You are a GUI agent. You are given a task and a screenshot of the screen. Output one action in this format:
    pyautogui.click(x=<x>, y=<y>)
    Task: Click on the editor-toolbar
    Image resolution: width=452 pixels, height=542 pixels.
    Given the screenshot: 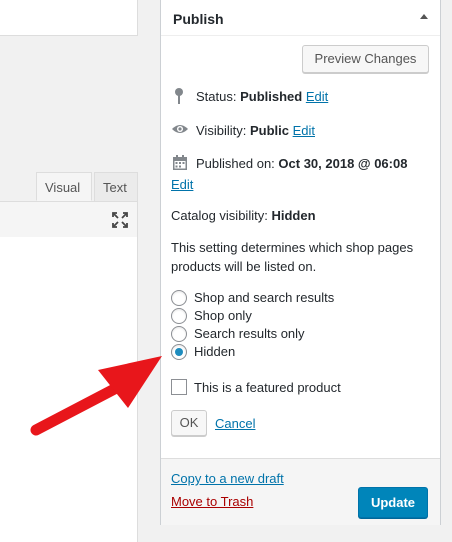 What is the action you would take?
    pyautogui.click(x=69, y=219)
    